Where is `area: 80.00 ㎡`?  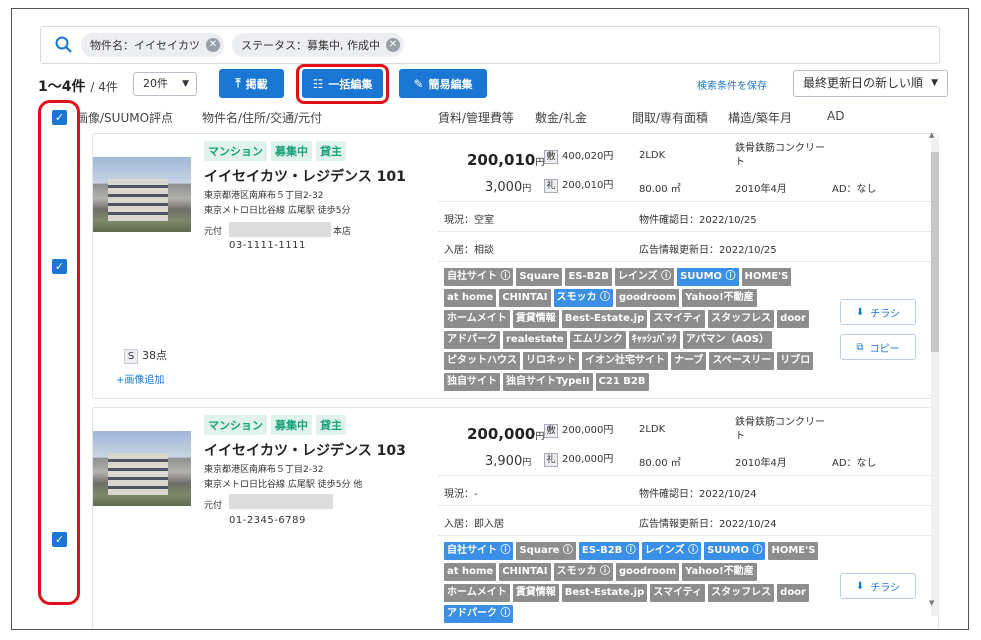 area: 80.00 ㎡ is located at coordinates (660, 463).